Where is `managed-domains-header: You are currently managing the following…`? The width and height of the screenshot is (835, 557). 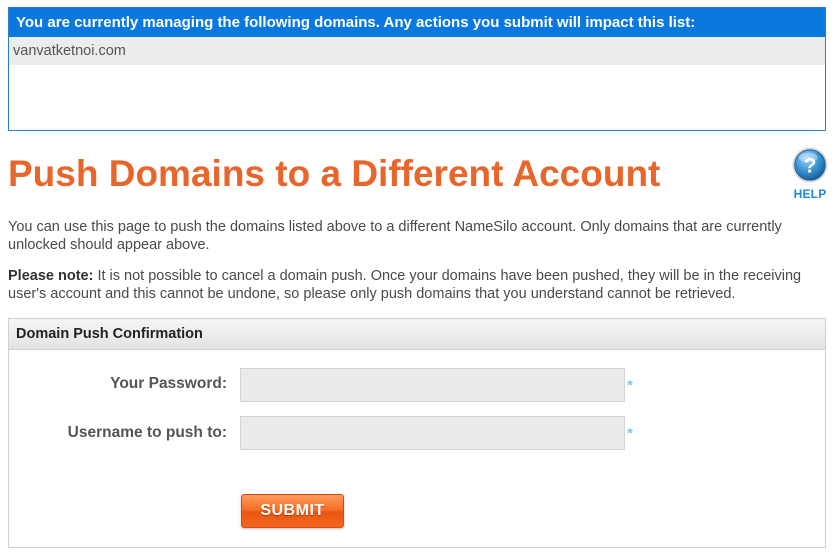
managed-domains-header: You are currently managing the following… is located at coordinates (417, 22).